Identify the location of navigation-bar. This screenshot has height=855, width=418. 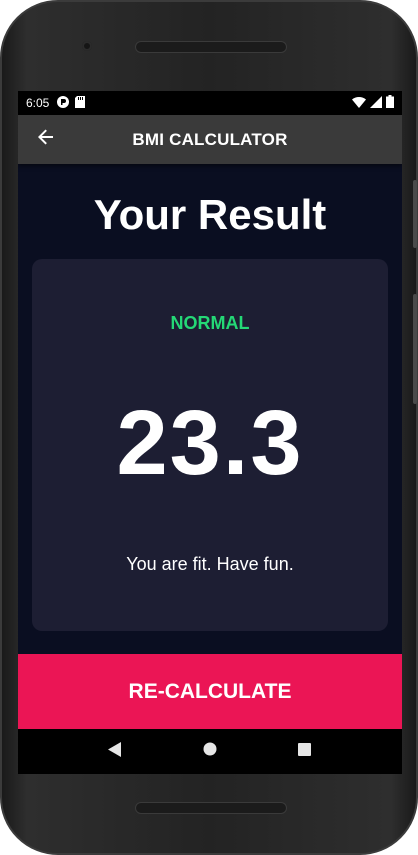
(210, 751).